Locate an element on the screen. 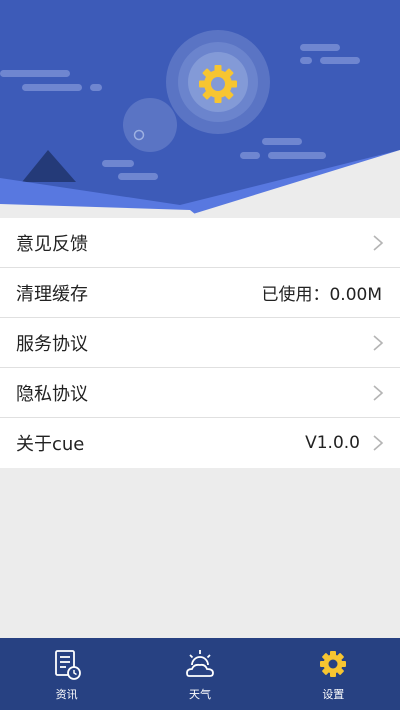  privacy-policy-row: 隐私协议 is located at coordinates (200, 393).